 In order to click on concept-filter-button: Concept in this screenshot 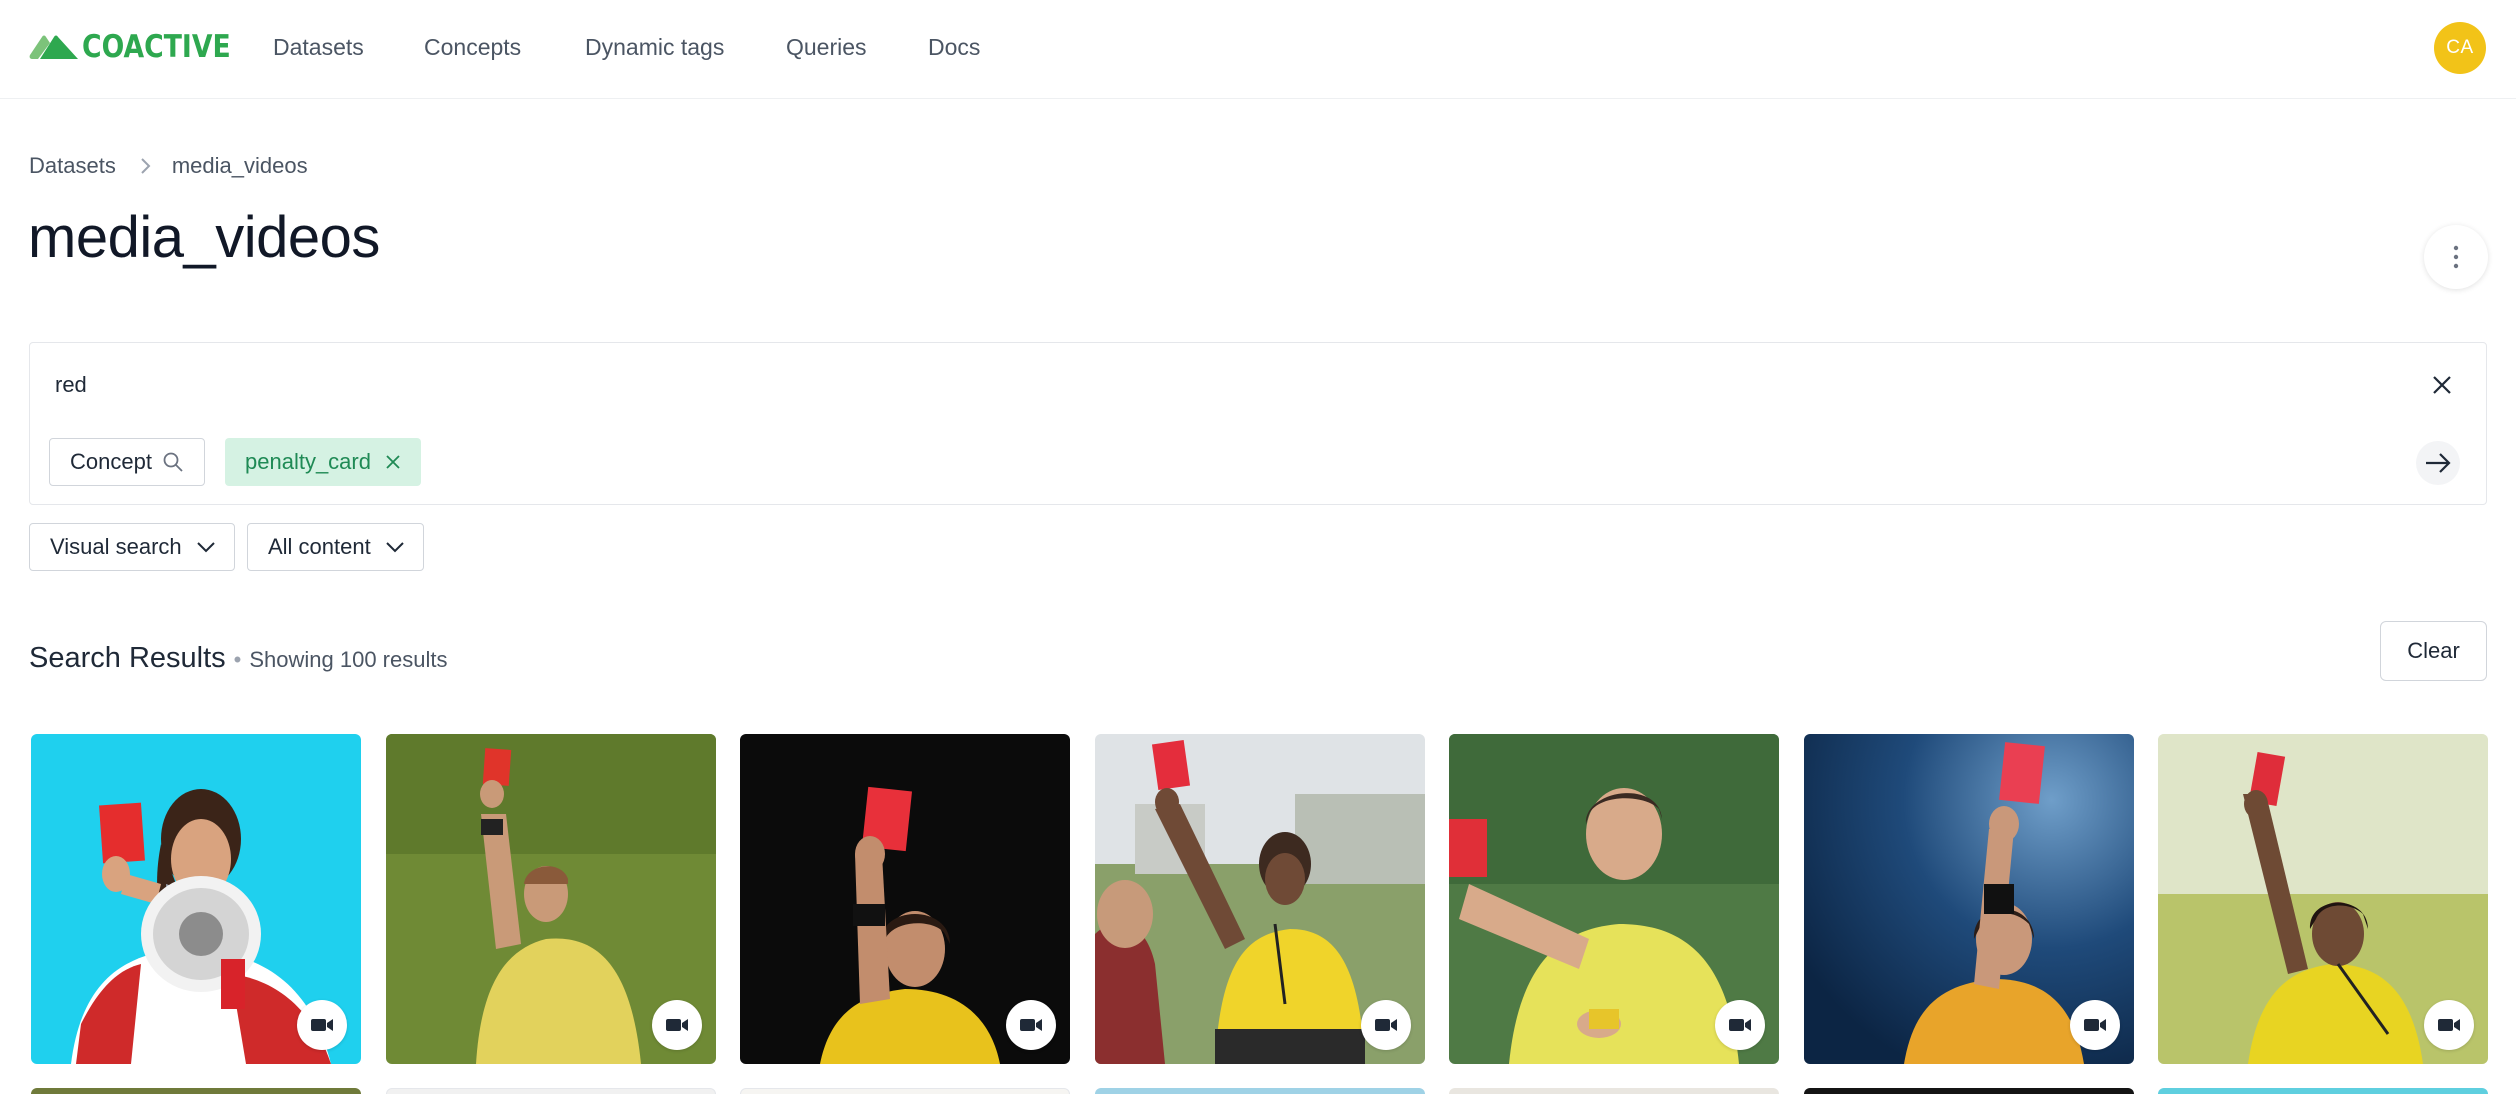, I will do `click(127, 462)`.